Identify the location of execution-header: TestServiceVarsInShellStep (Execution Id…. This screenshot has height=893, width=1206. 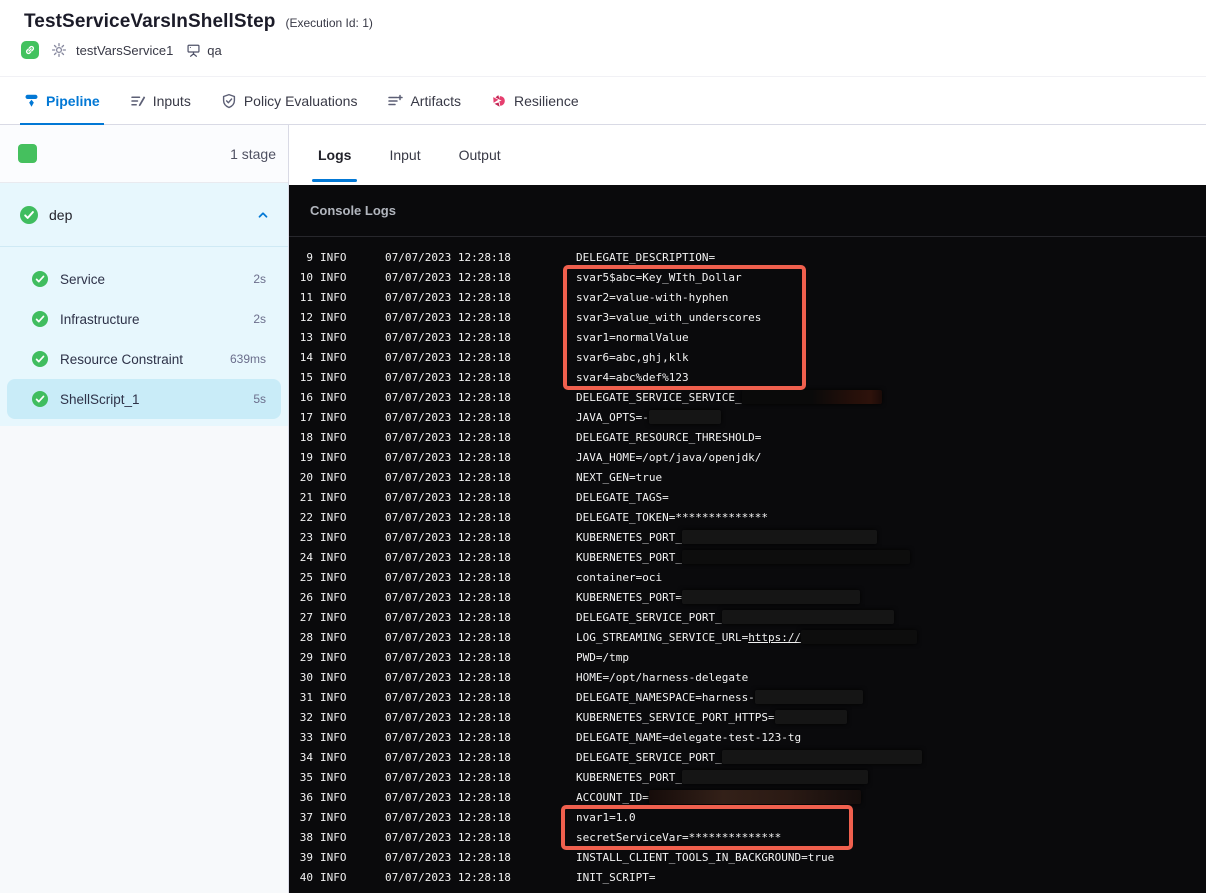
(603, 38).